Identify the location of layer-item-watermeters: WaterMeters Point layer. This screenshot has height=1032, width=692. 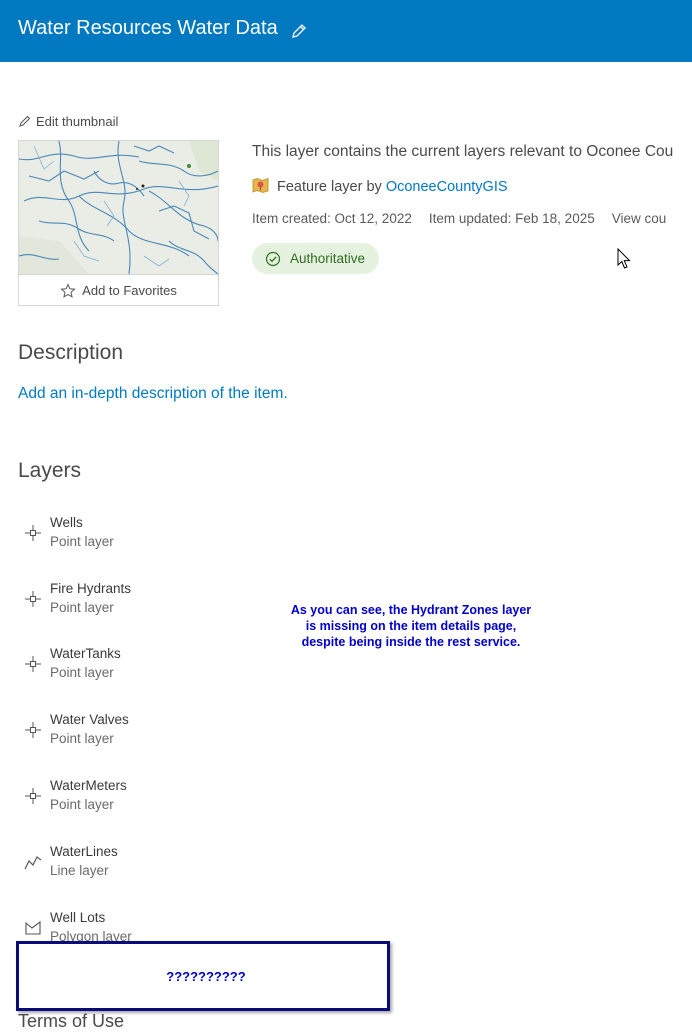
(144, 798).